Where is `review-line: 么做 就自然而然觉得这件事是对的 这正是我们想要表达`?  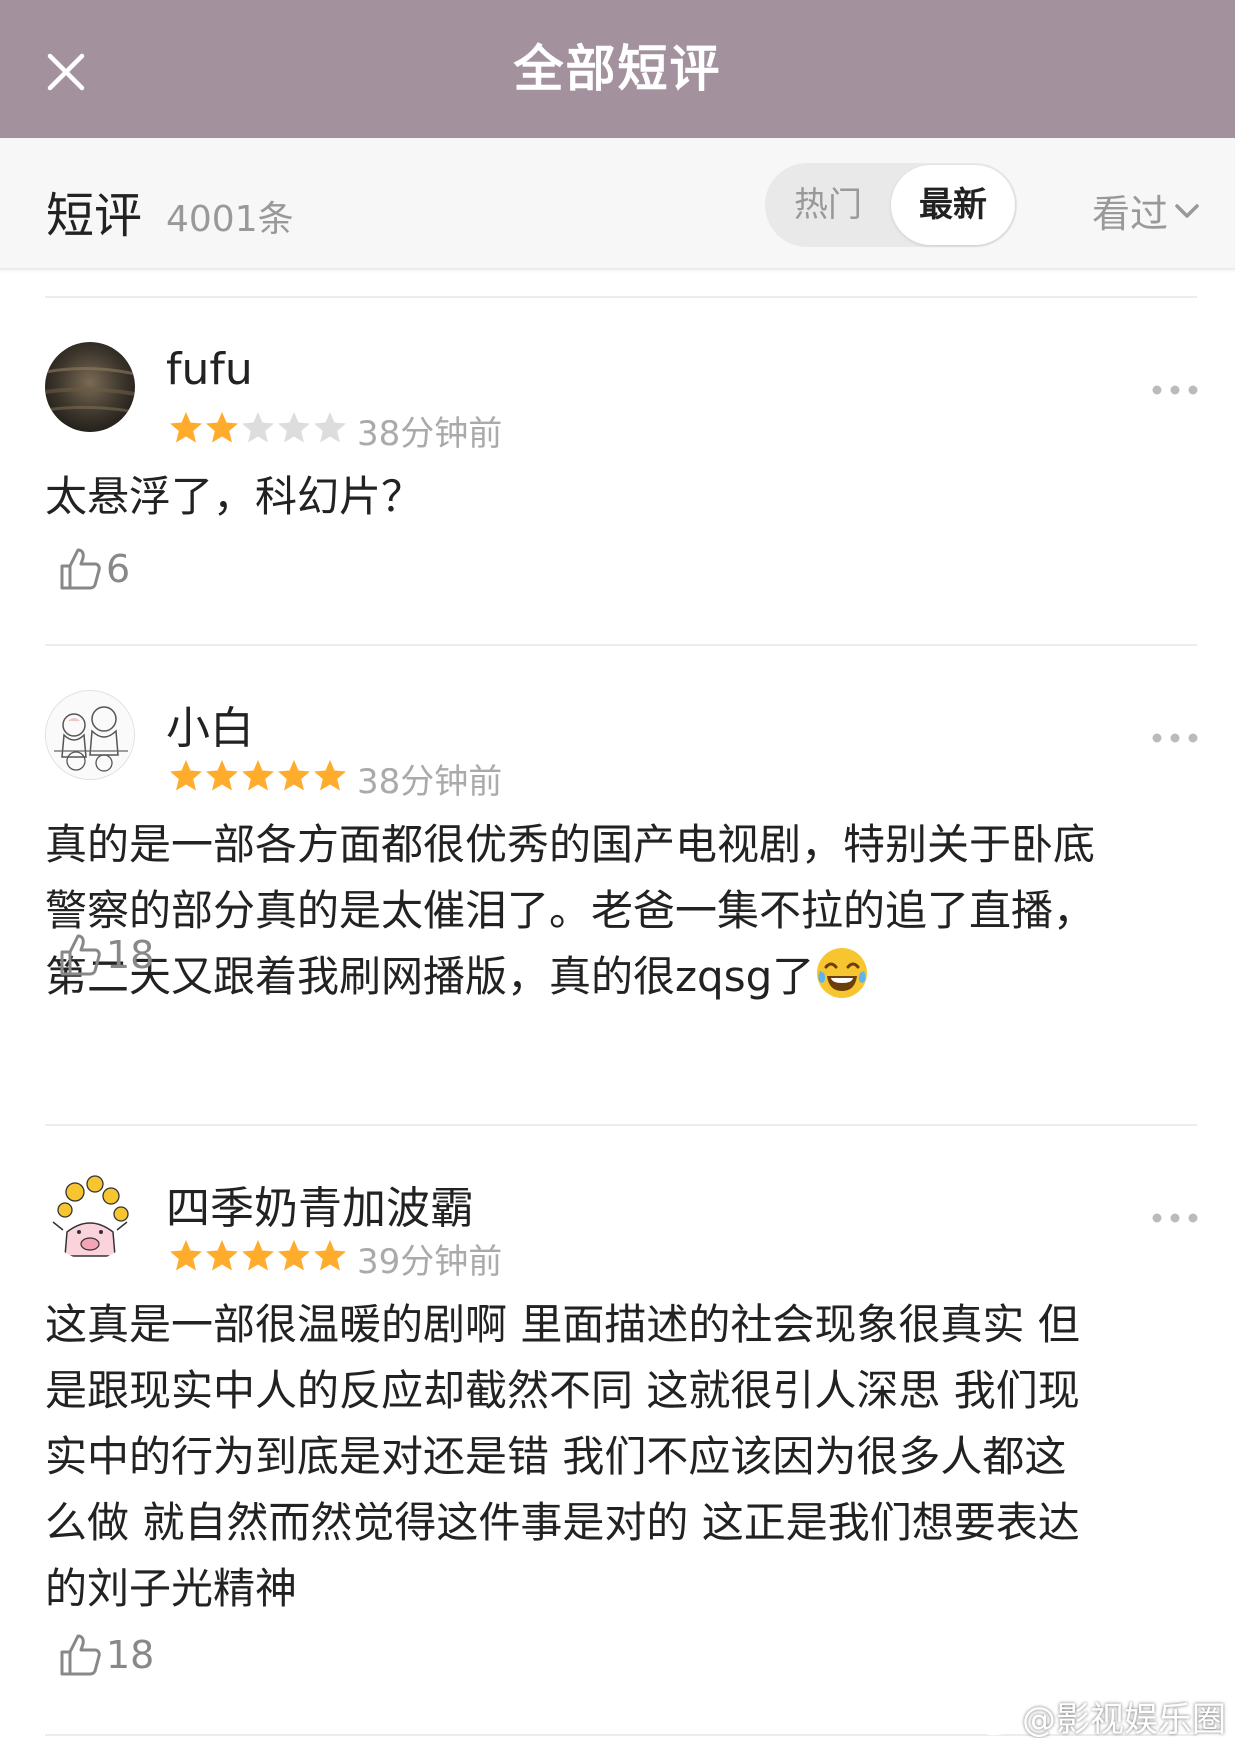 review-line: 么做 就自然而然觉得这件事是对的 这正是我们想要表达 is located at coordinates (562, 1522).